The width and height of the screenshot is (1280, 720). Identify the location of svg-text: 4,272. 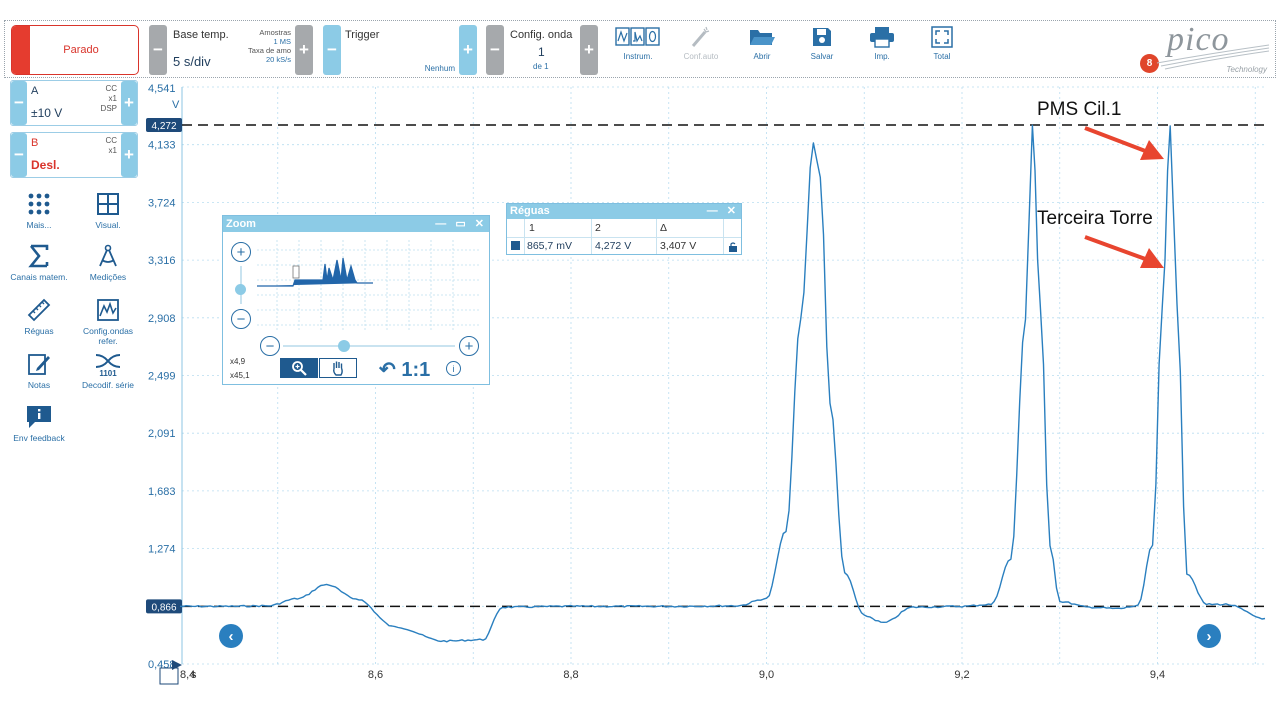
(163, 126).